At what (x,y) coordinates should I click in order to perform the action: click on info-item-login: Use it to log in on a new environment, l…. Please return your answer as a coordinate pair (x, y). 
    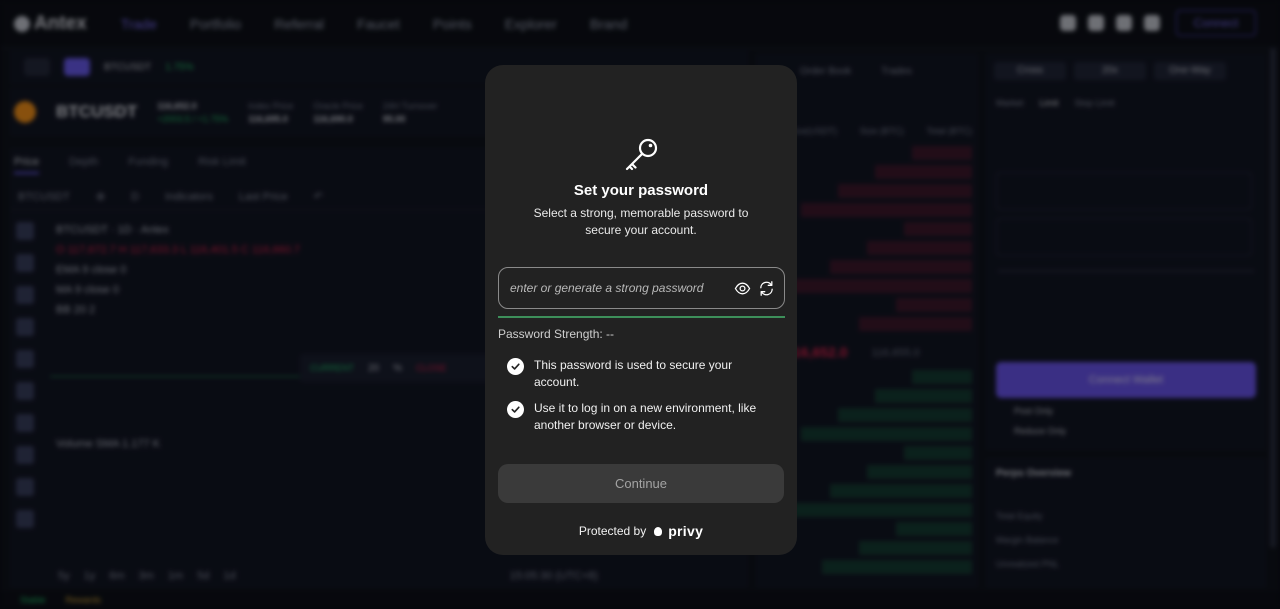
    Looking at the image, I should click on (642, 417).